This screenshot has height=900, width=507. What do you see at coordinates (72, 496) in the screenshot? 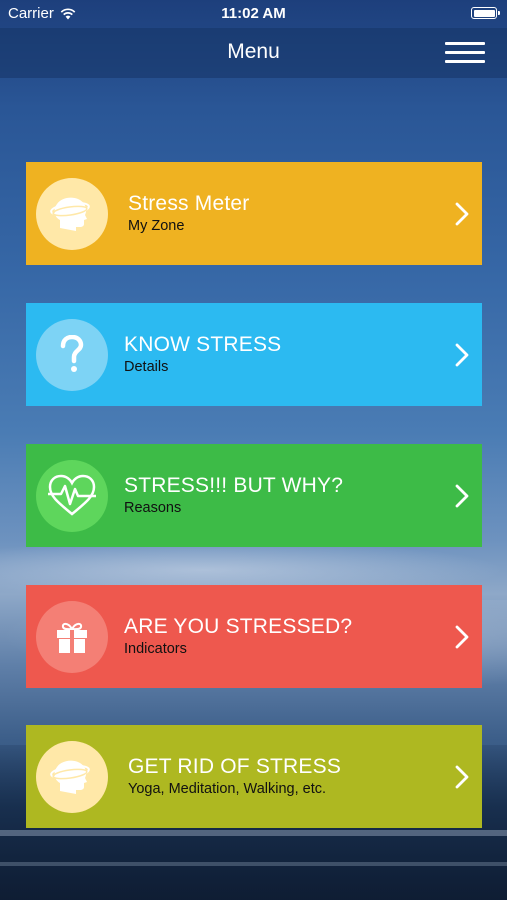
I see `heartbeat-icon` at bounding box center [72, 496].